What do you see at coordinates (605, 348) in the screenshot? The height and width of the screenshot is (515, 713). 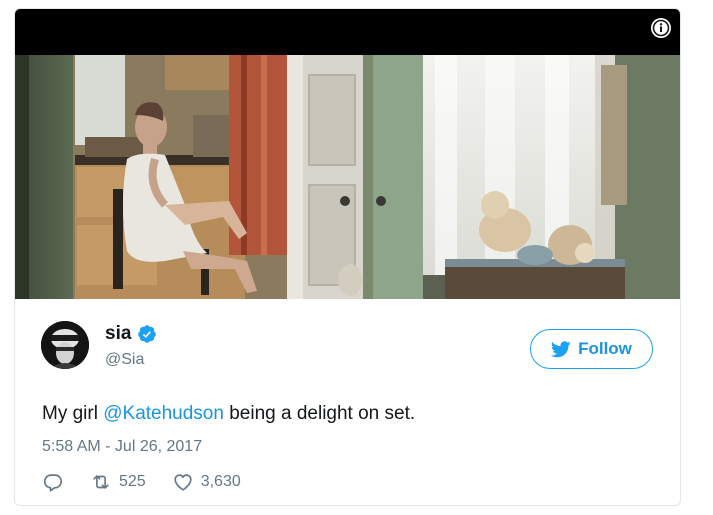 I see `follow-label: Follow` at bounding box center [605, 348].